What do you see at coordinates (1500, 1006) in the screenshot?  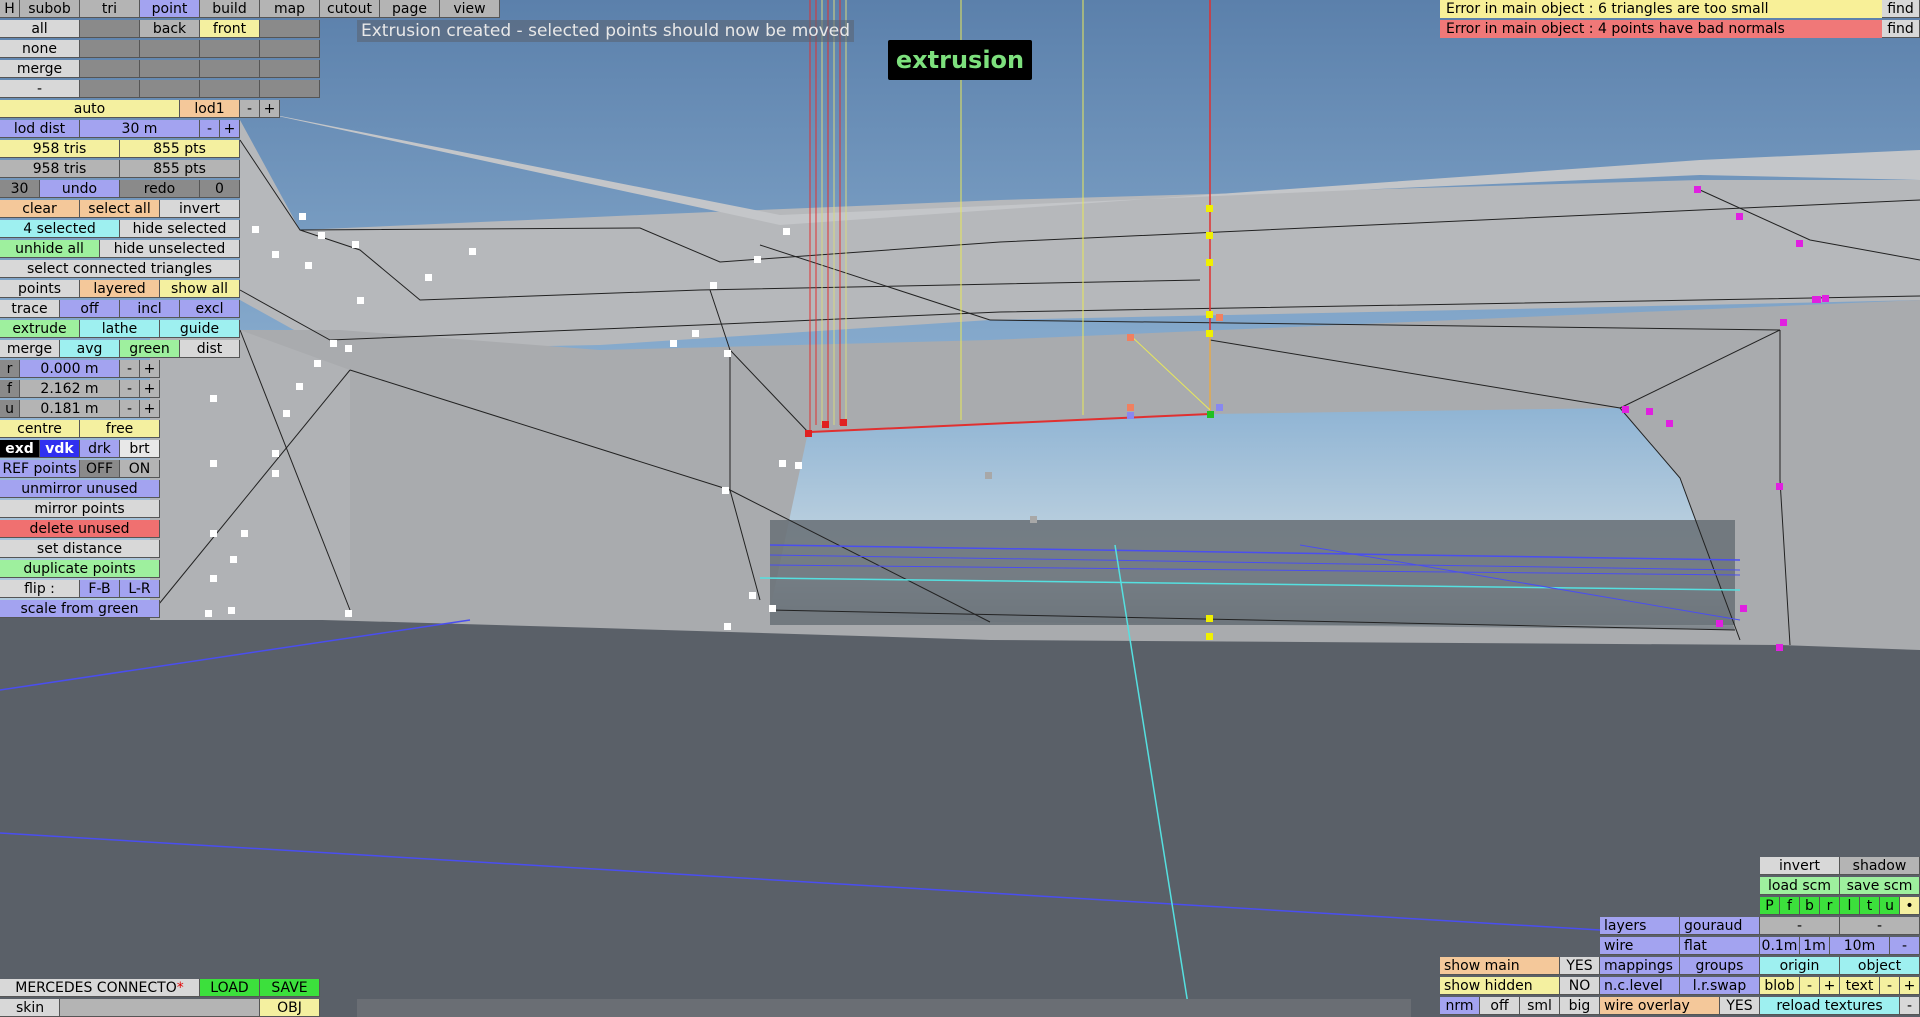 I see `normals-off-button: off` at bounding box center [1500, 1006].